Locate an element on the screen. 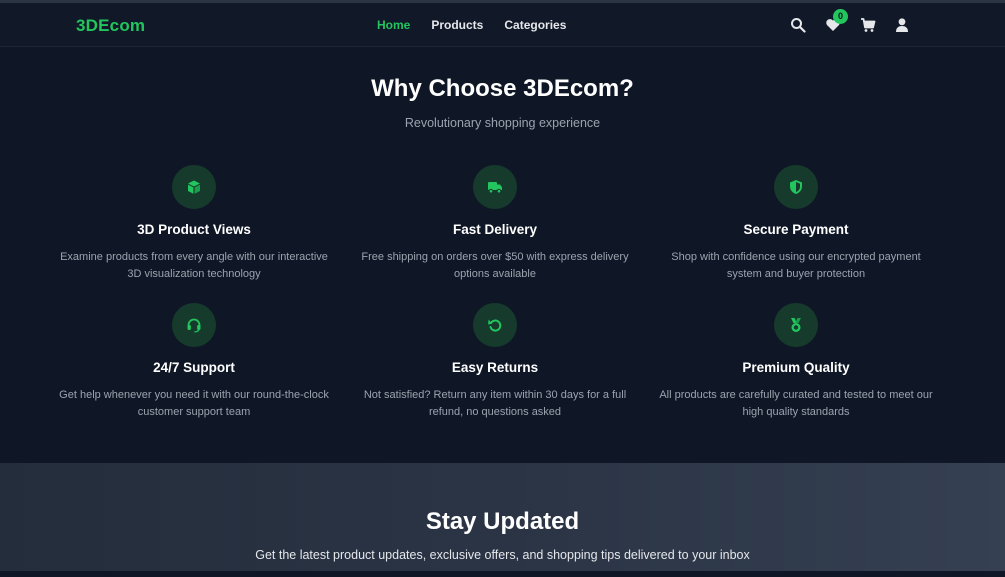  feature-title: Secure Payment is located at coordinates (796, 229).